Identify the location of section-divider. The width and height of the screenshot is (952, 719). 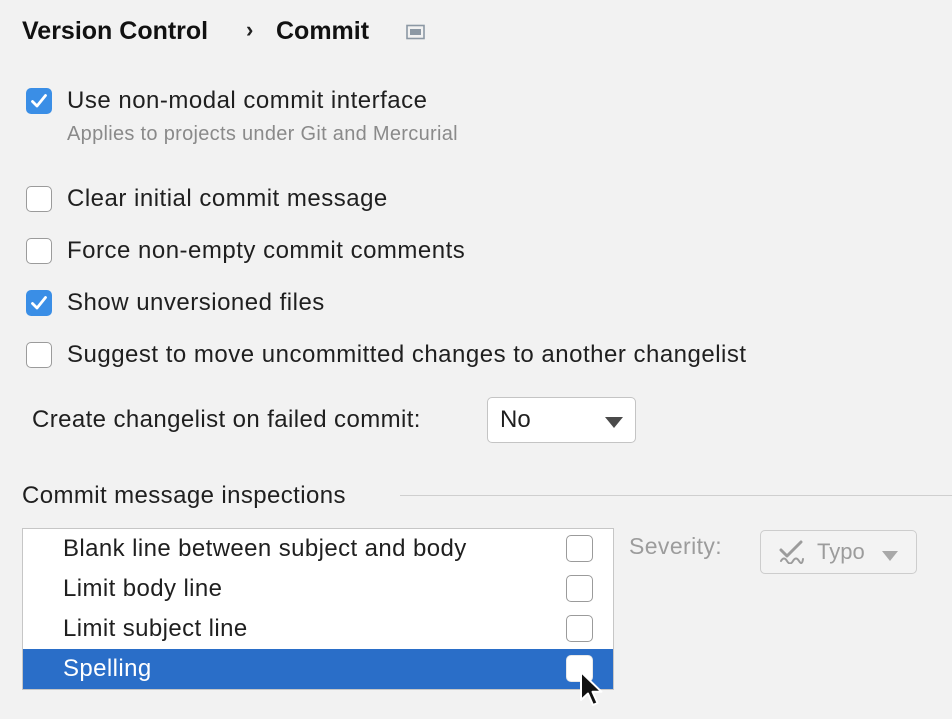
(676, 495).